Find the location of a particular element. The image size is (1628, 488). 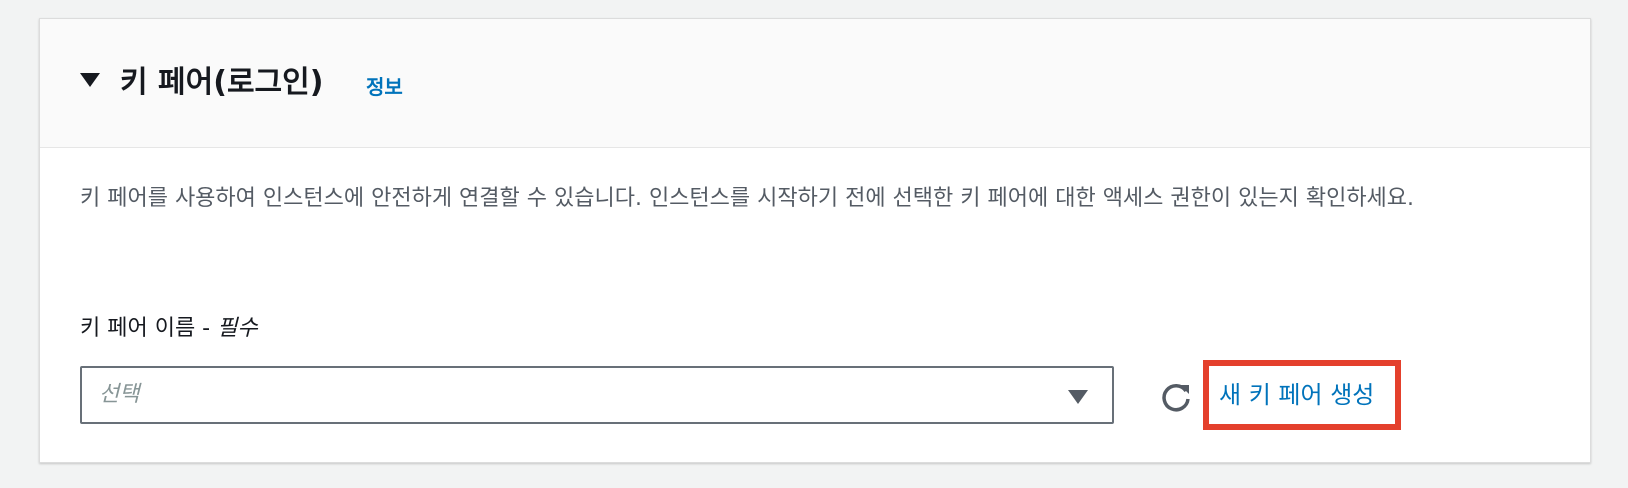

select-placeholder: 선택 is located at coordinates (119, 394).